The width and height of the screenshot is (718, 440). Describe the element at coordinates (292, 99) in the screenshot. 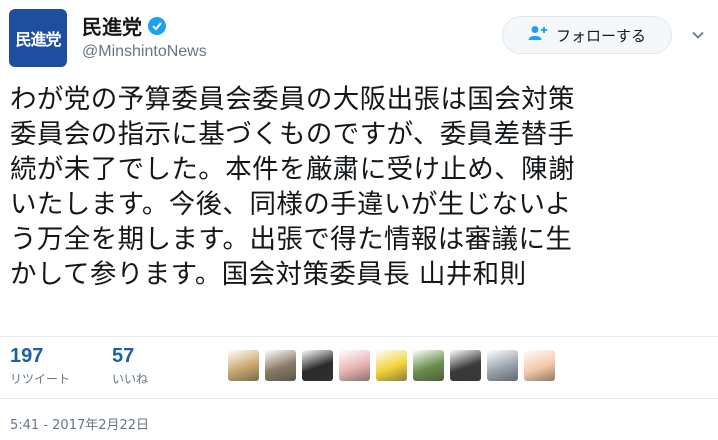

I see `tweet-line: わが党の予算委員会委員の大阪出張は国会対策` at that location.